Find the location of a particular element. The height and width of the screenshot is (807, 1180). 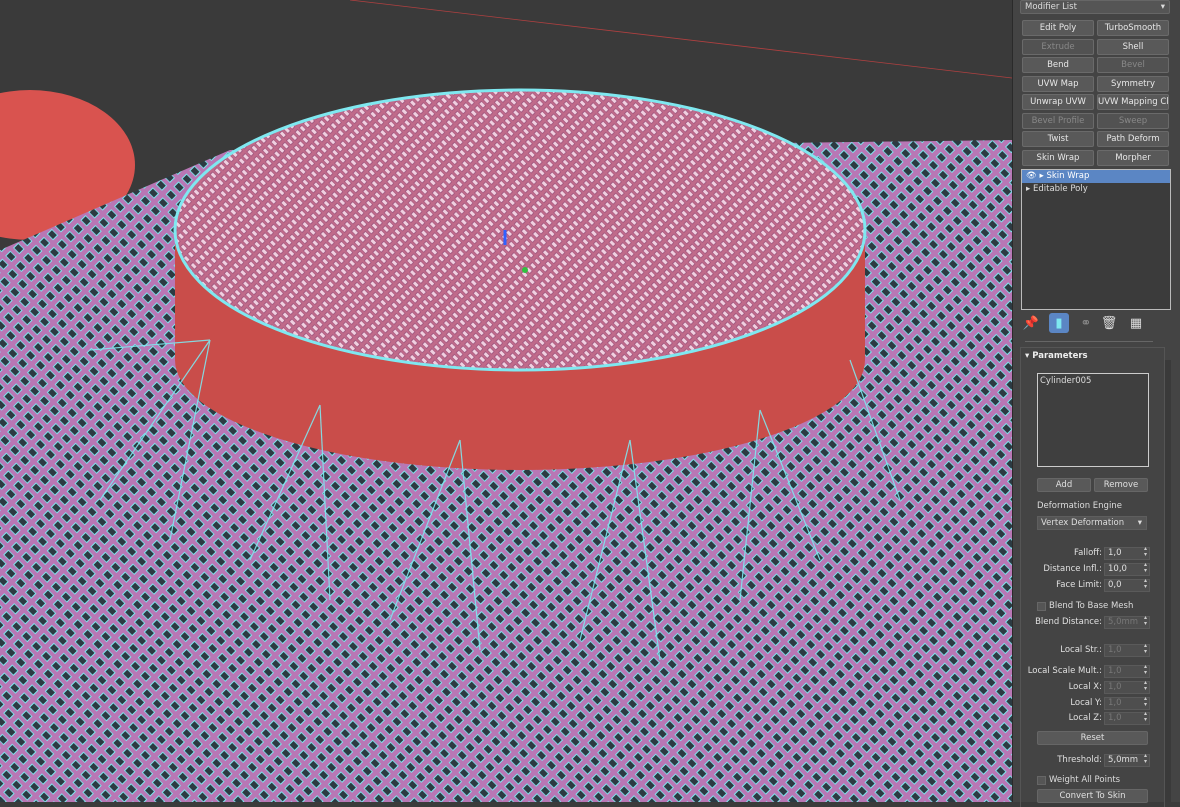

blend-distance-label: Blend Distance: is located at coordinates (1068, 622).